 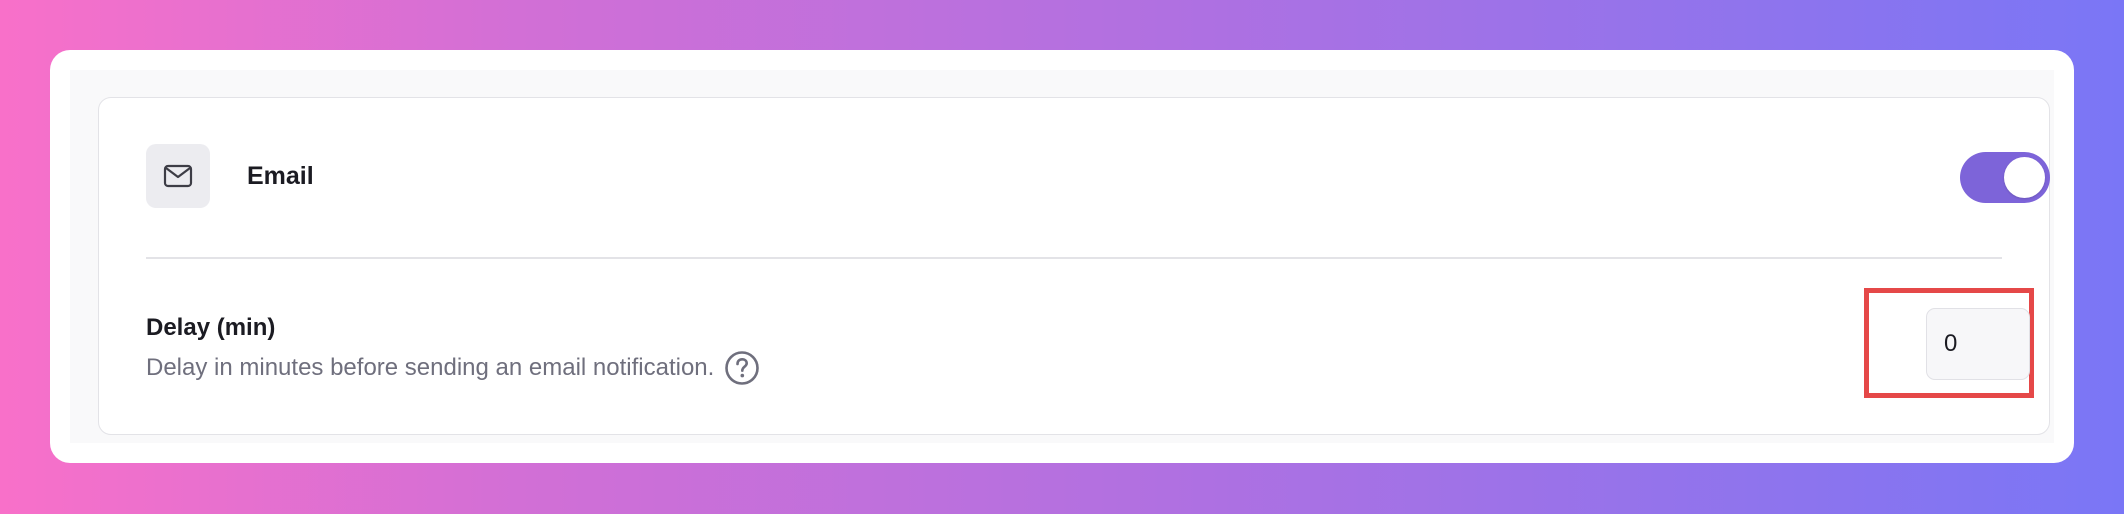 I want to click on channel-icon-box, so click(x=178, y=176).